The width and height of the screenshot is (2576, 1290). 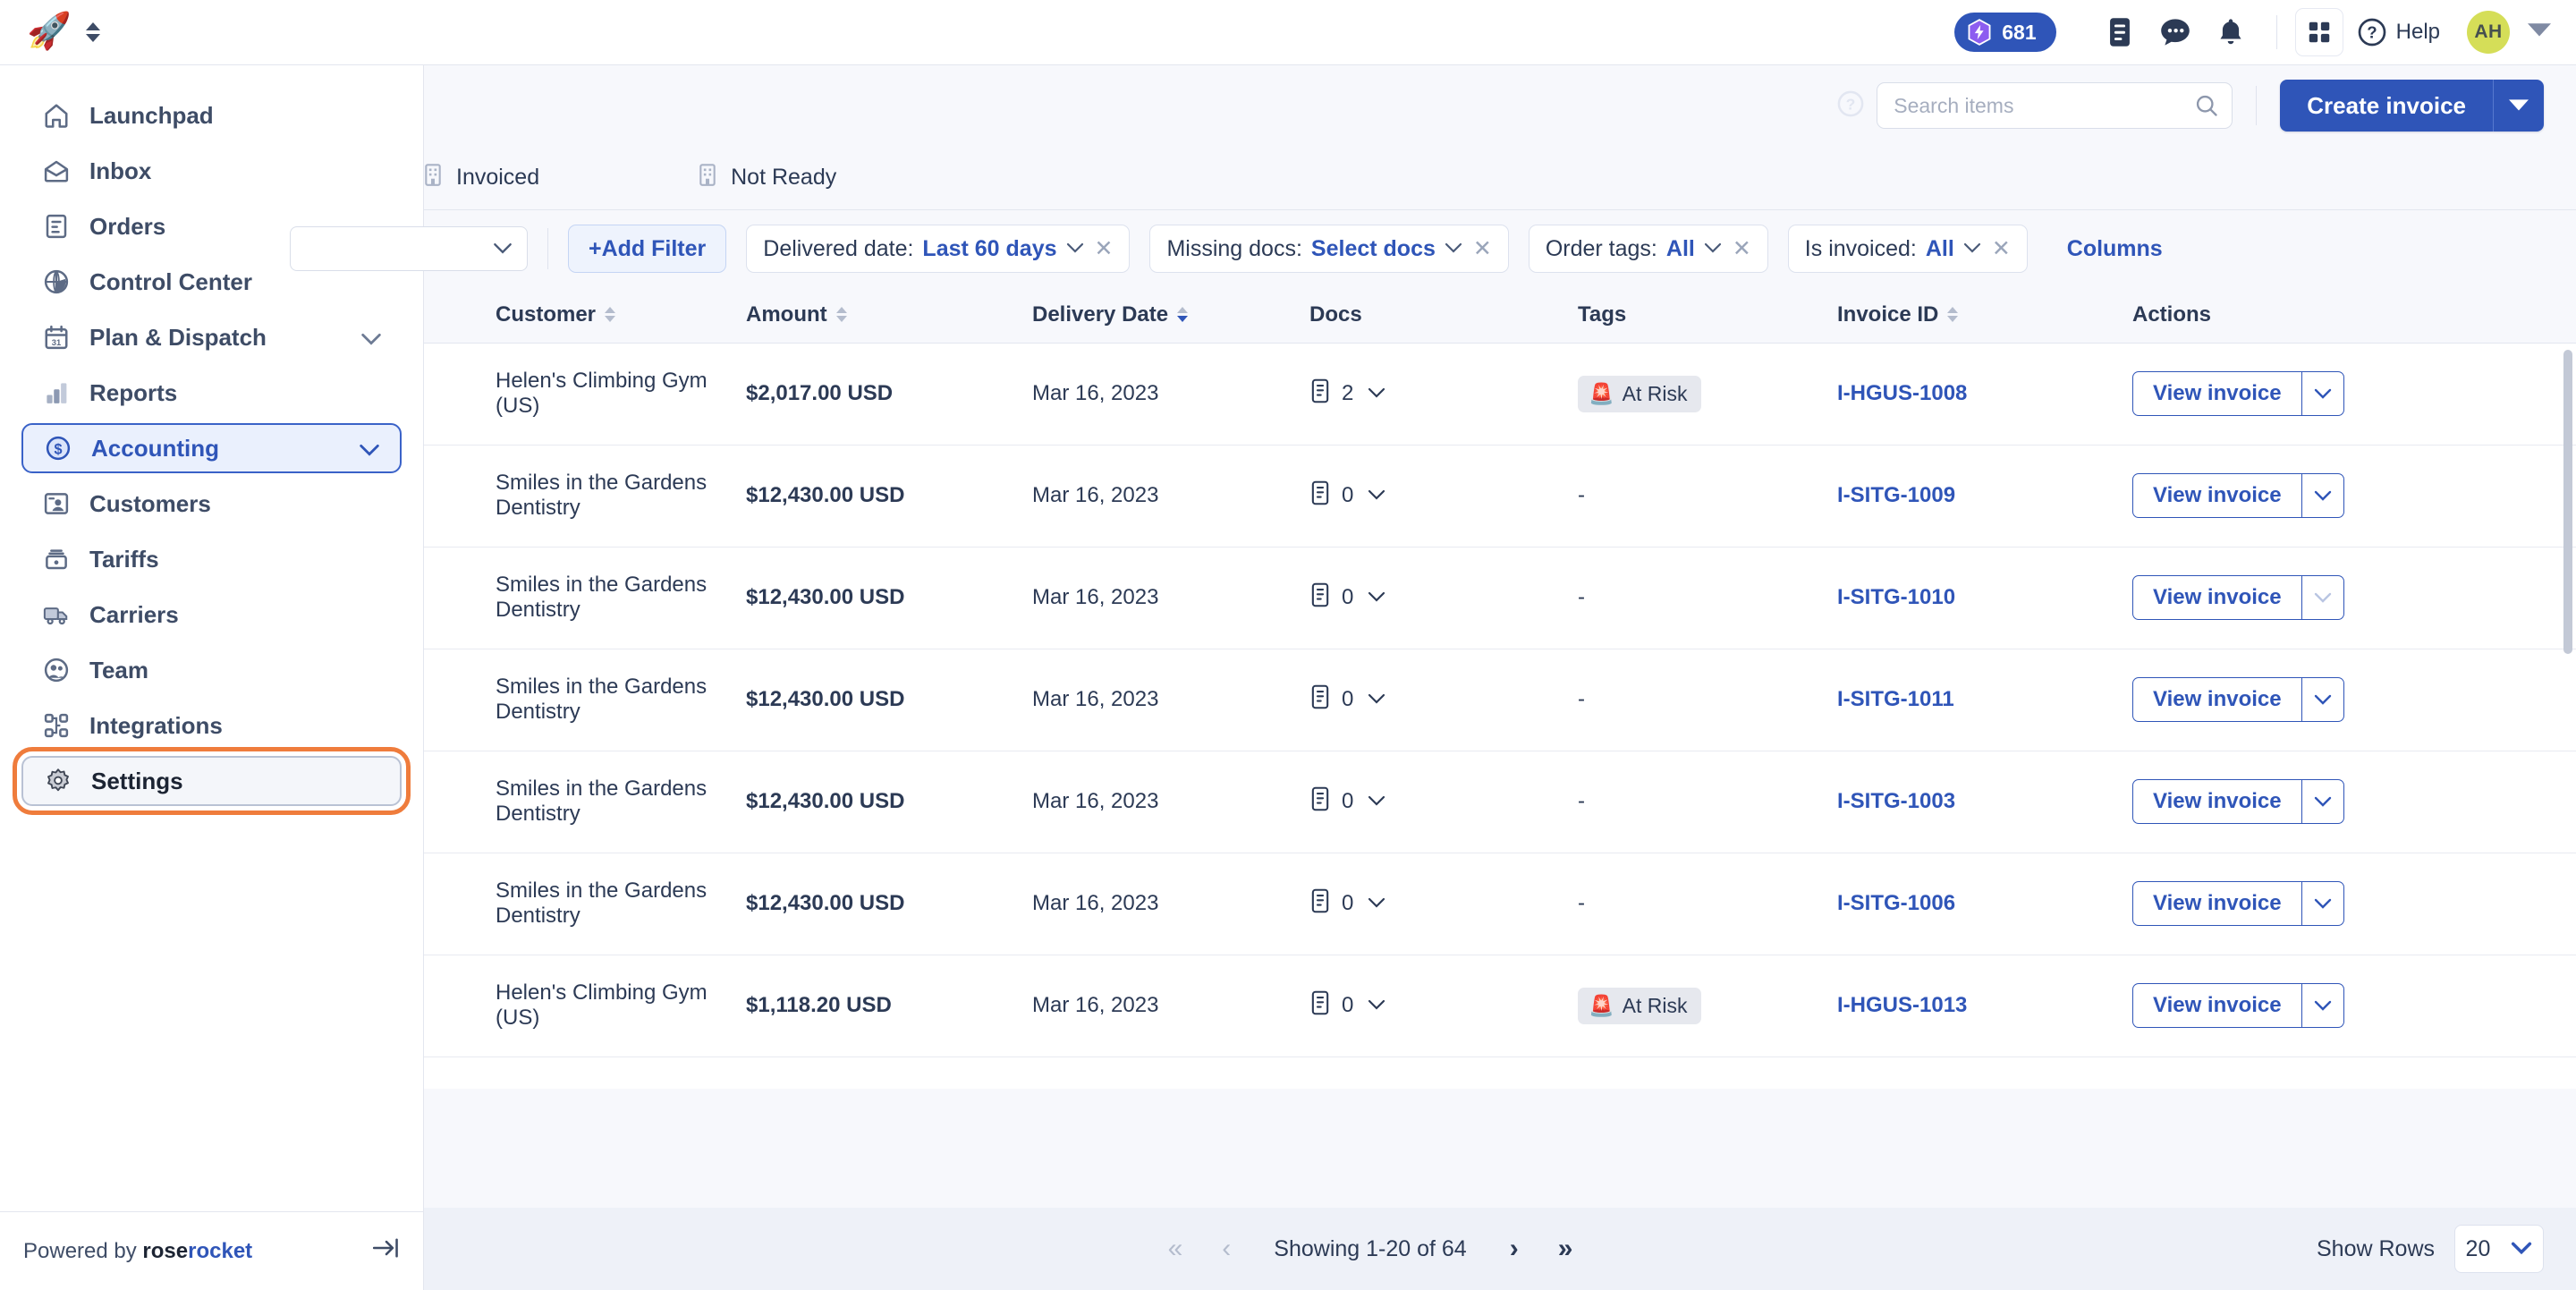 I want to click on cell-invoice-id: I-SITG-1003, so click(x=1984, y=802).